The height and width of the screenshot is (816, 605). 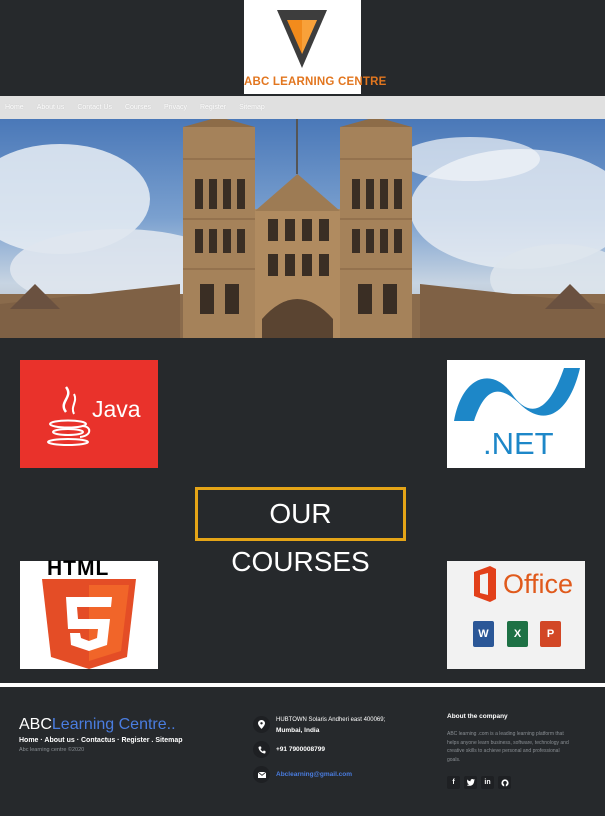 I want to click on nav-item-register: Register, so click(x=213, y=107).